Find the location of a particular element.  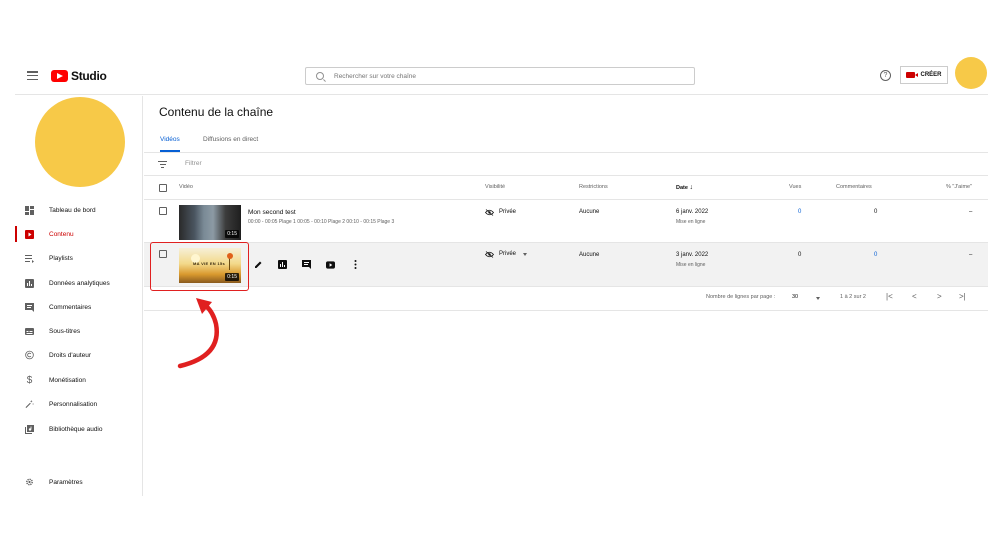

sidebar-item-label: Commentaires is located at coordinates (70, 307).